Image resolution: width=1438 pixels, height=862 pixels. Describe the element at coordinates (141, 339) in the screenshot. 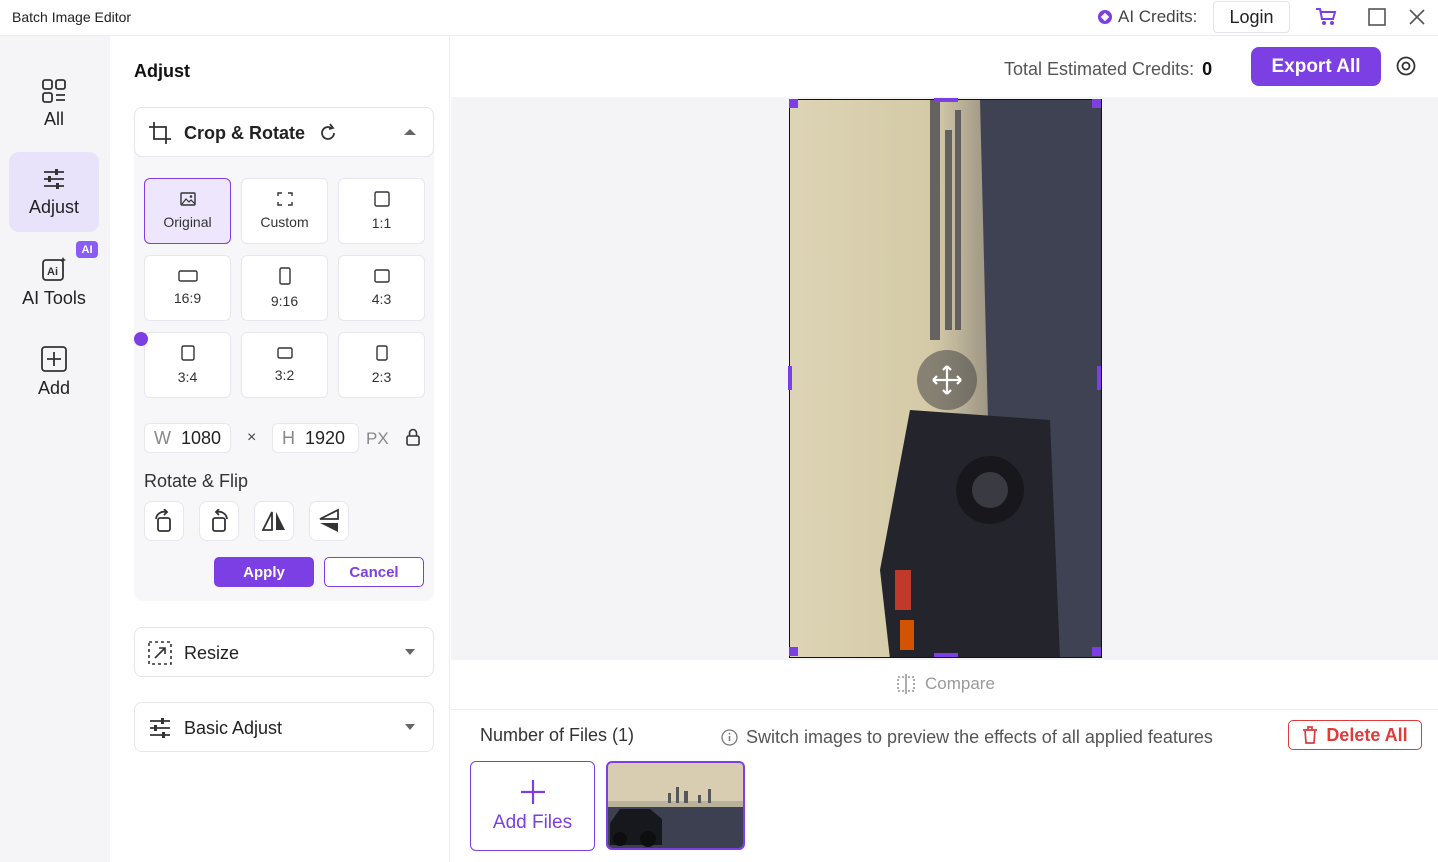

I see `premium-marker-icon` at that location.